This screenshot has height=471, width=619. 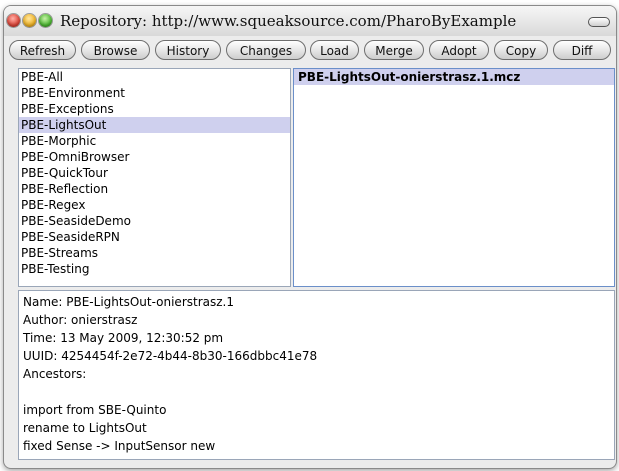 I want to click on copy-button: Copy, so click(x=521, y=50).